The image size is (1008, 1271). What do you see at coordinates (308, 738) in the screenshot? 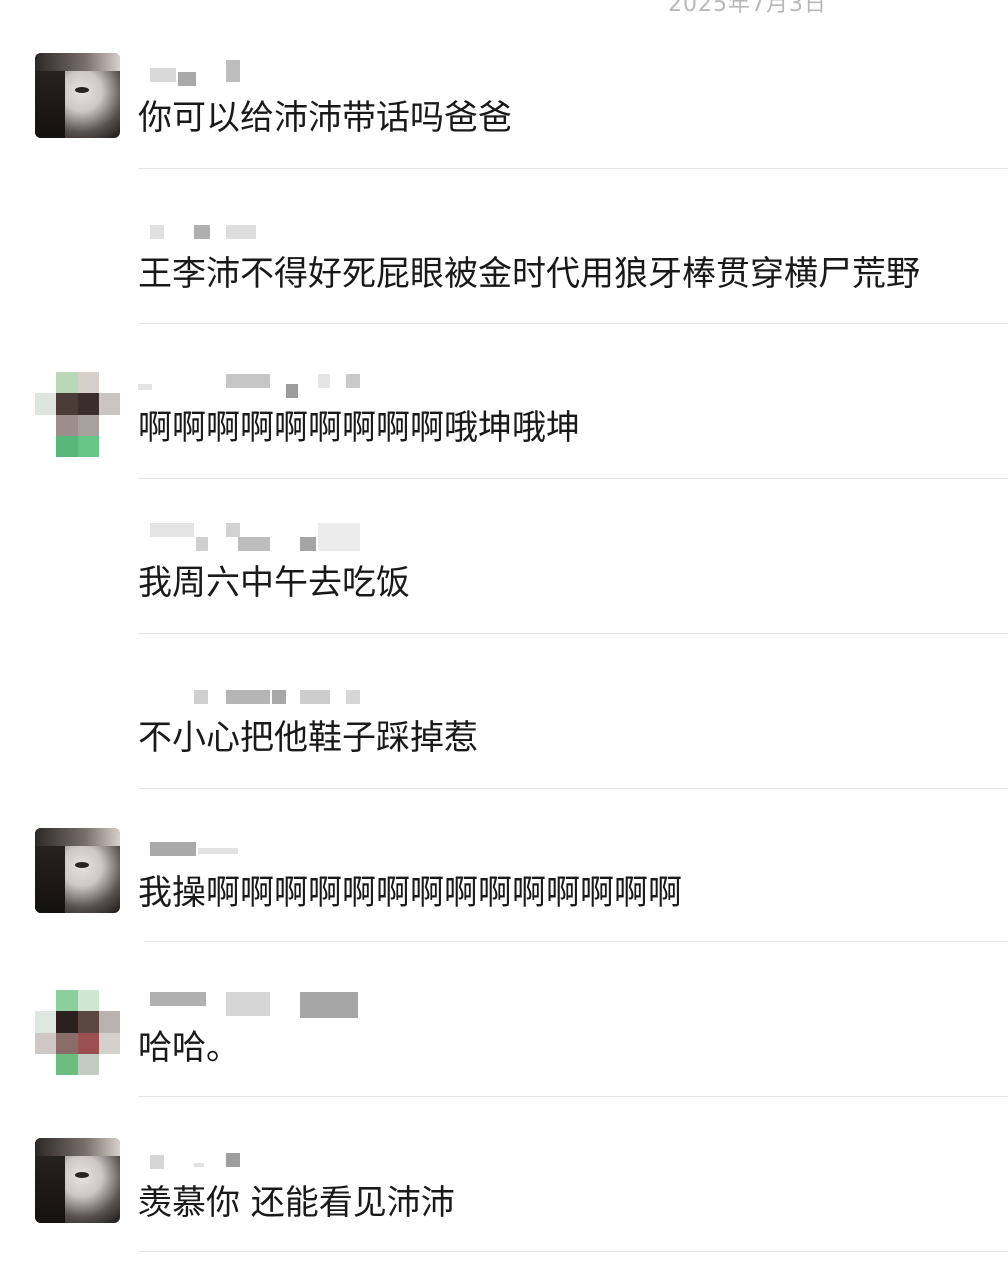
I see `message-text: 不小心把他鞋子踩掉惹` at bounding box center [308, 738].